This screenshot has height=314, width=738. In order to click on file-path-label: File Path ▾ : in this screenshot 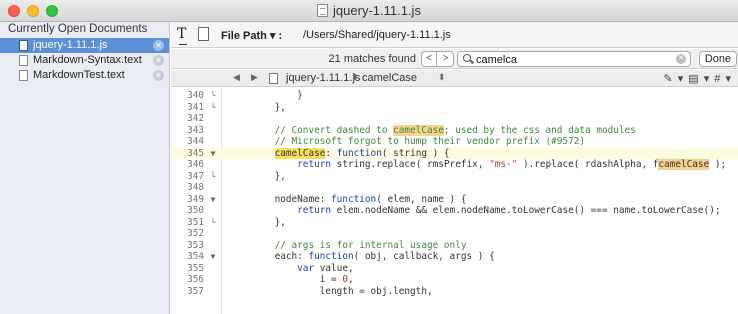, I will do `click(251, 35)`.